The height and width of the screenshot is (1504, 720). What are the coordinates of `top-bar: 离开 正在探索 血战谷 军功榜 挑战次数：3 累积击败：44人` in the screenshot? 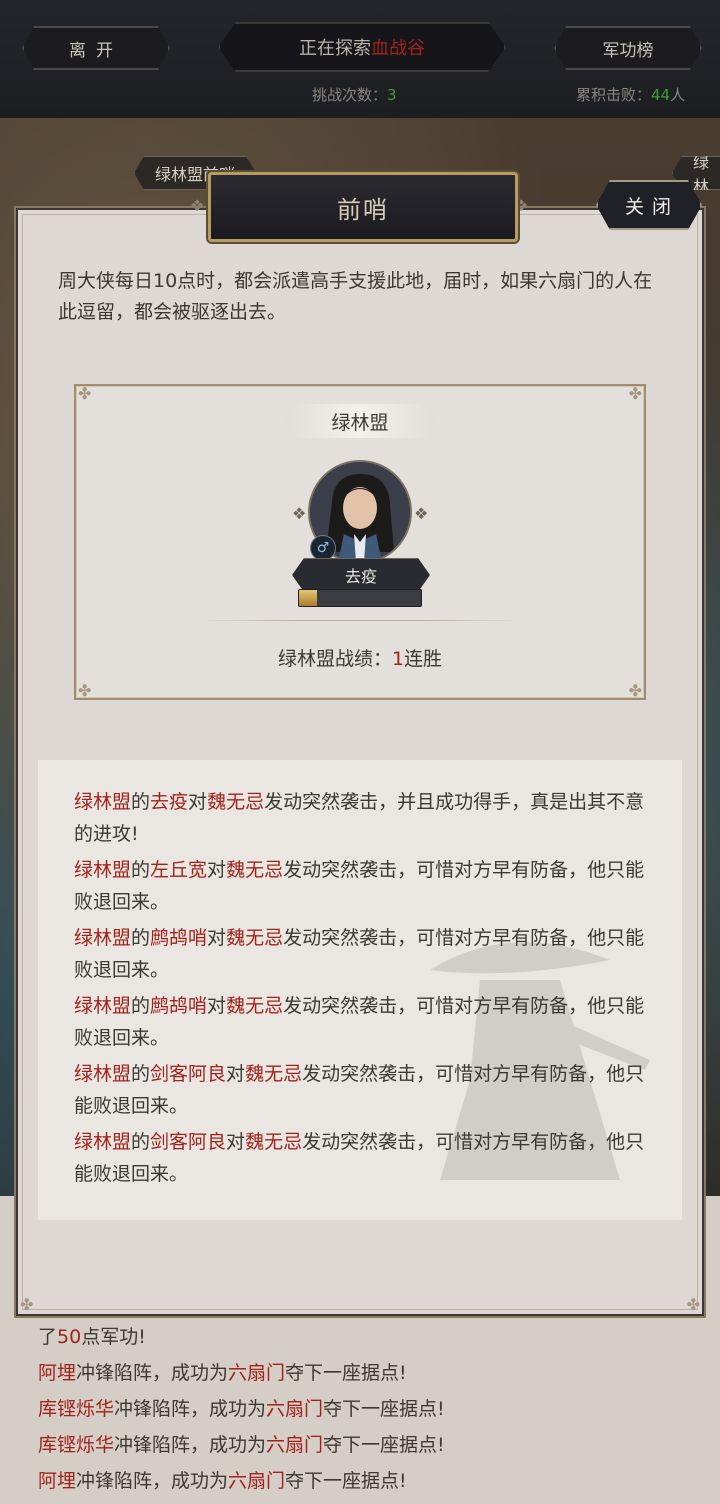 It's located at (360, 60).